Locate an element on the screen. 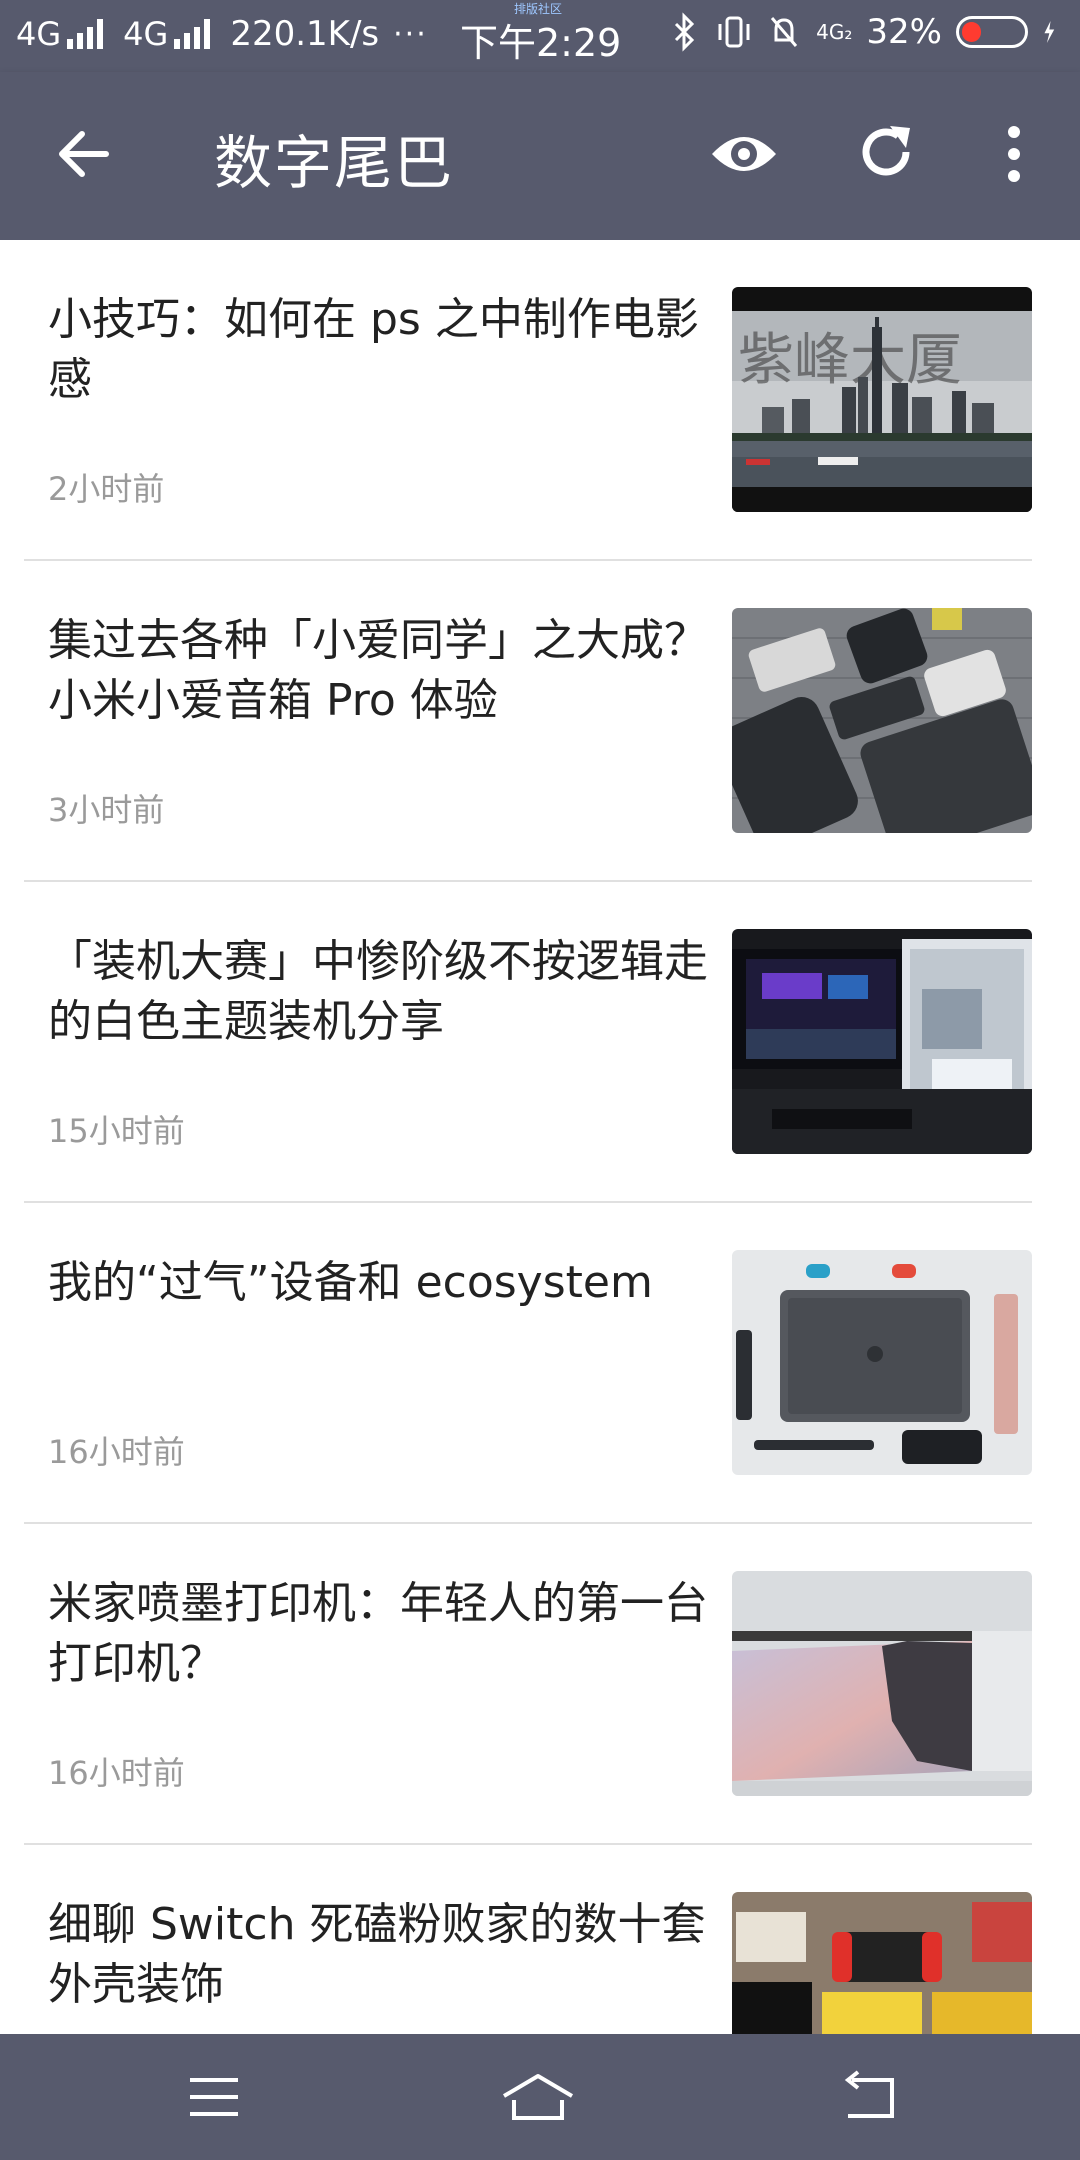 This screenshot has width=1080, height=2160. status-time: 下午2:29 is located at coordinates (541, 43).